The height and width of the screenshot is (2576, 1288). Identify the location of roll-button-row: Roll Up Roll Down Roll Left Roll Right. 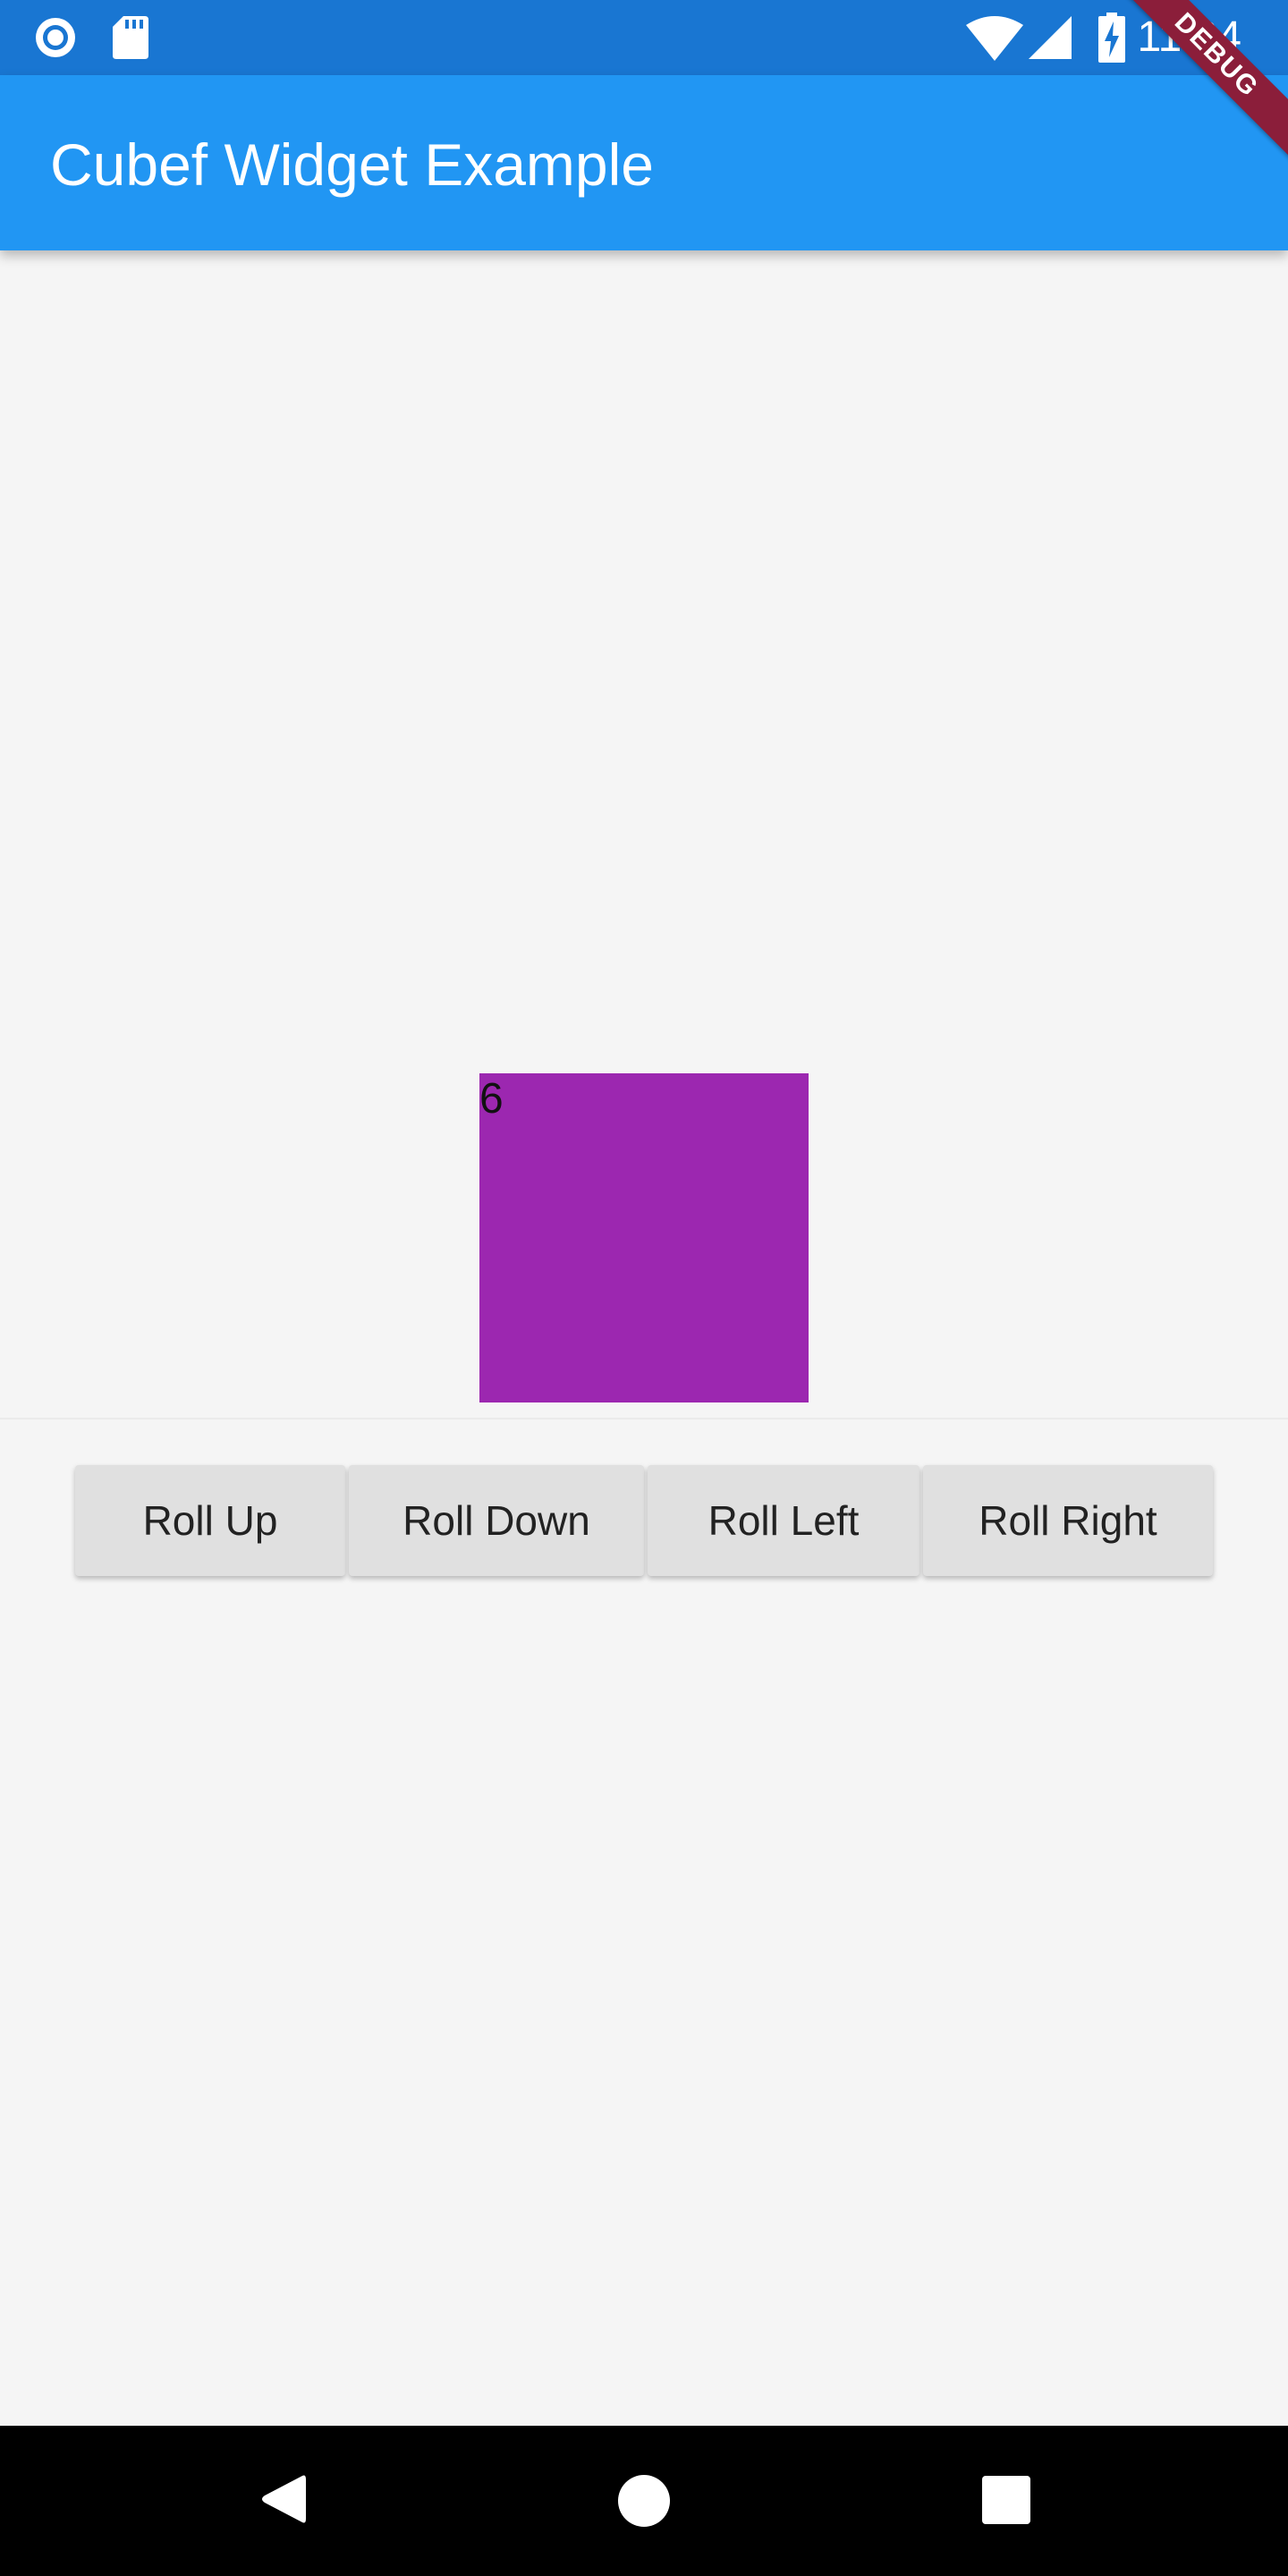
(644, 1520).